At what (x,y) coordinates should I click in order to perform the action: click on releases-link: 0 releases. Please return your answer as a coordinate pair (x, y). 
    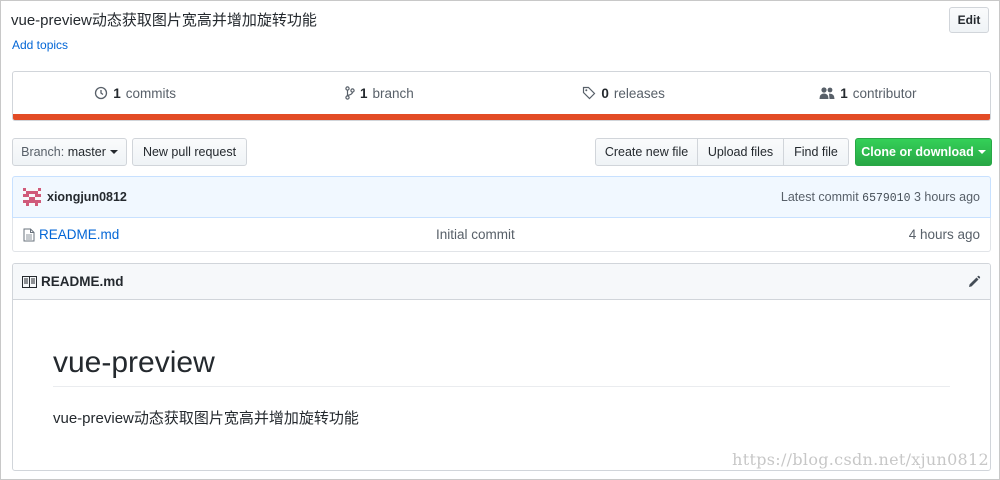
    Looking at the image, I should click on (624, 93).